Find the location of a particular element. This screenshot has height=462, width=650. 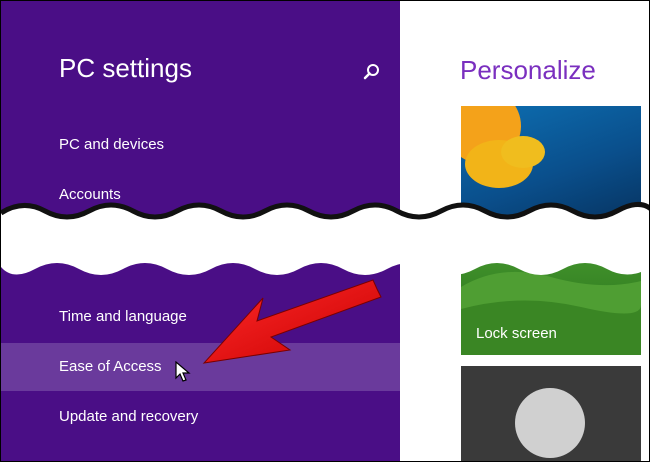

mouse-cursor-icon is located at coordinates (183, 371).